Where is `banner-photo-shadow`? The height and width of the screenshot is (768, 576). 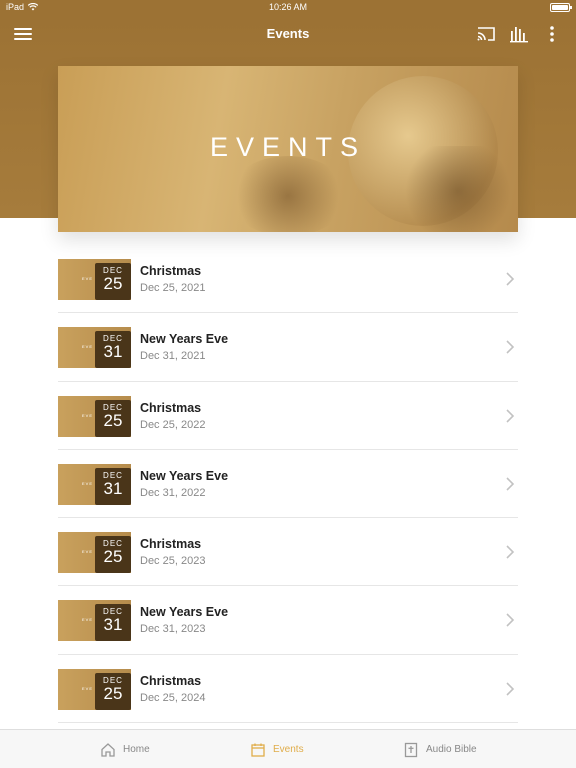 banner-photo-shadow is located at coordinates (288, 194).